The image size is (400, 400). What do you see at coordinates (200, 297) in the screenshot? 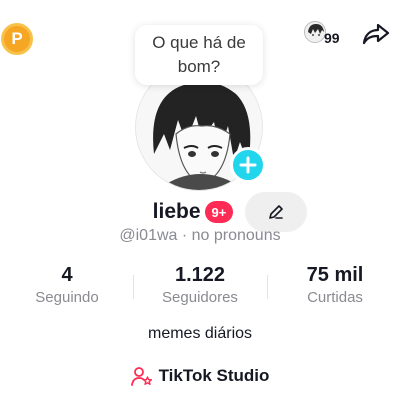
I see `stat-label: Seguidores` at bounding box center [200, 297].